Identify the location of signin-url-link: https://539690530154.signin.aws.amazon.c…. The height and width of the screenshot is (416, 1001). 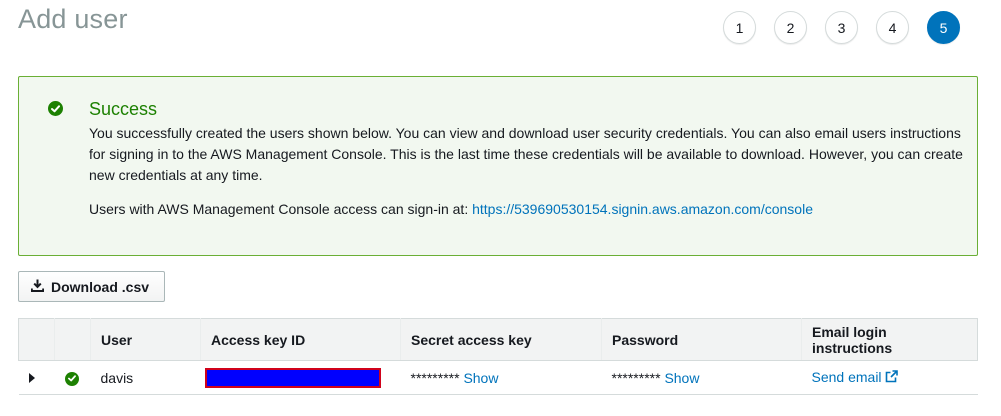
(642, 209).